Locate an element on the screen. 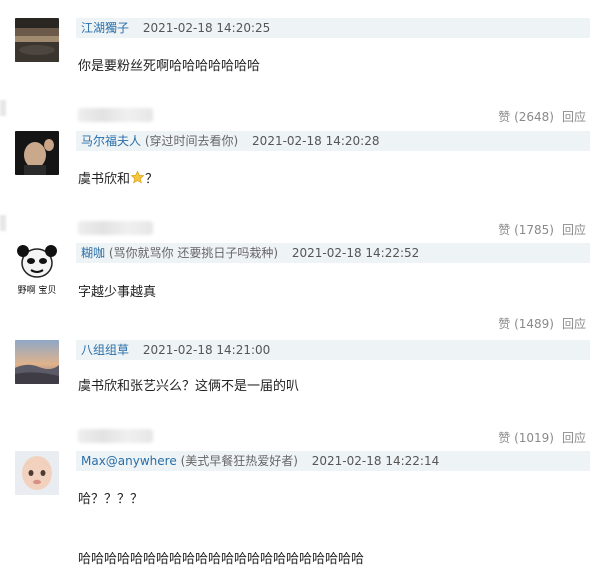  user-note: (骂你就骂你 还要挑日子吗栽种) is located at coordinates (193, 253).